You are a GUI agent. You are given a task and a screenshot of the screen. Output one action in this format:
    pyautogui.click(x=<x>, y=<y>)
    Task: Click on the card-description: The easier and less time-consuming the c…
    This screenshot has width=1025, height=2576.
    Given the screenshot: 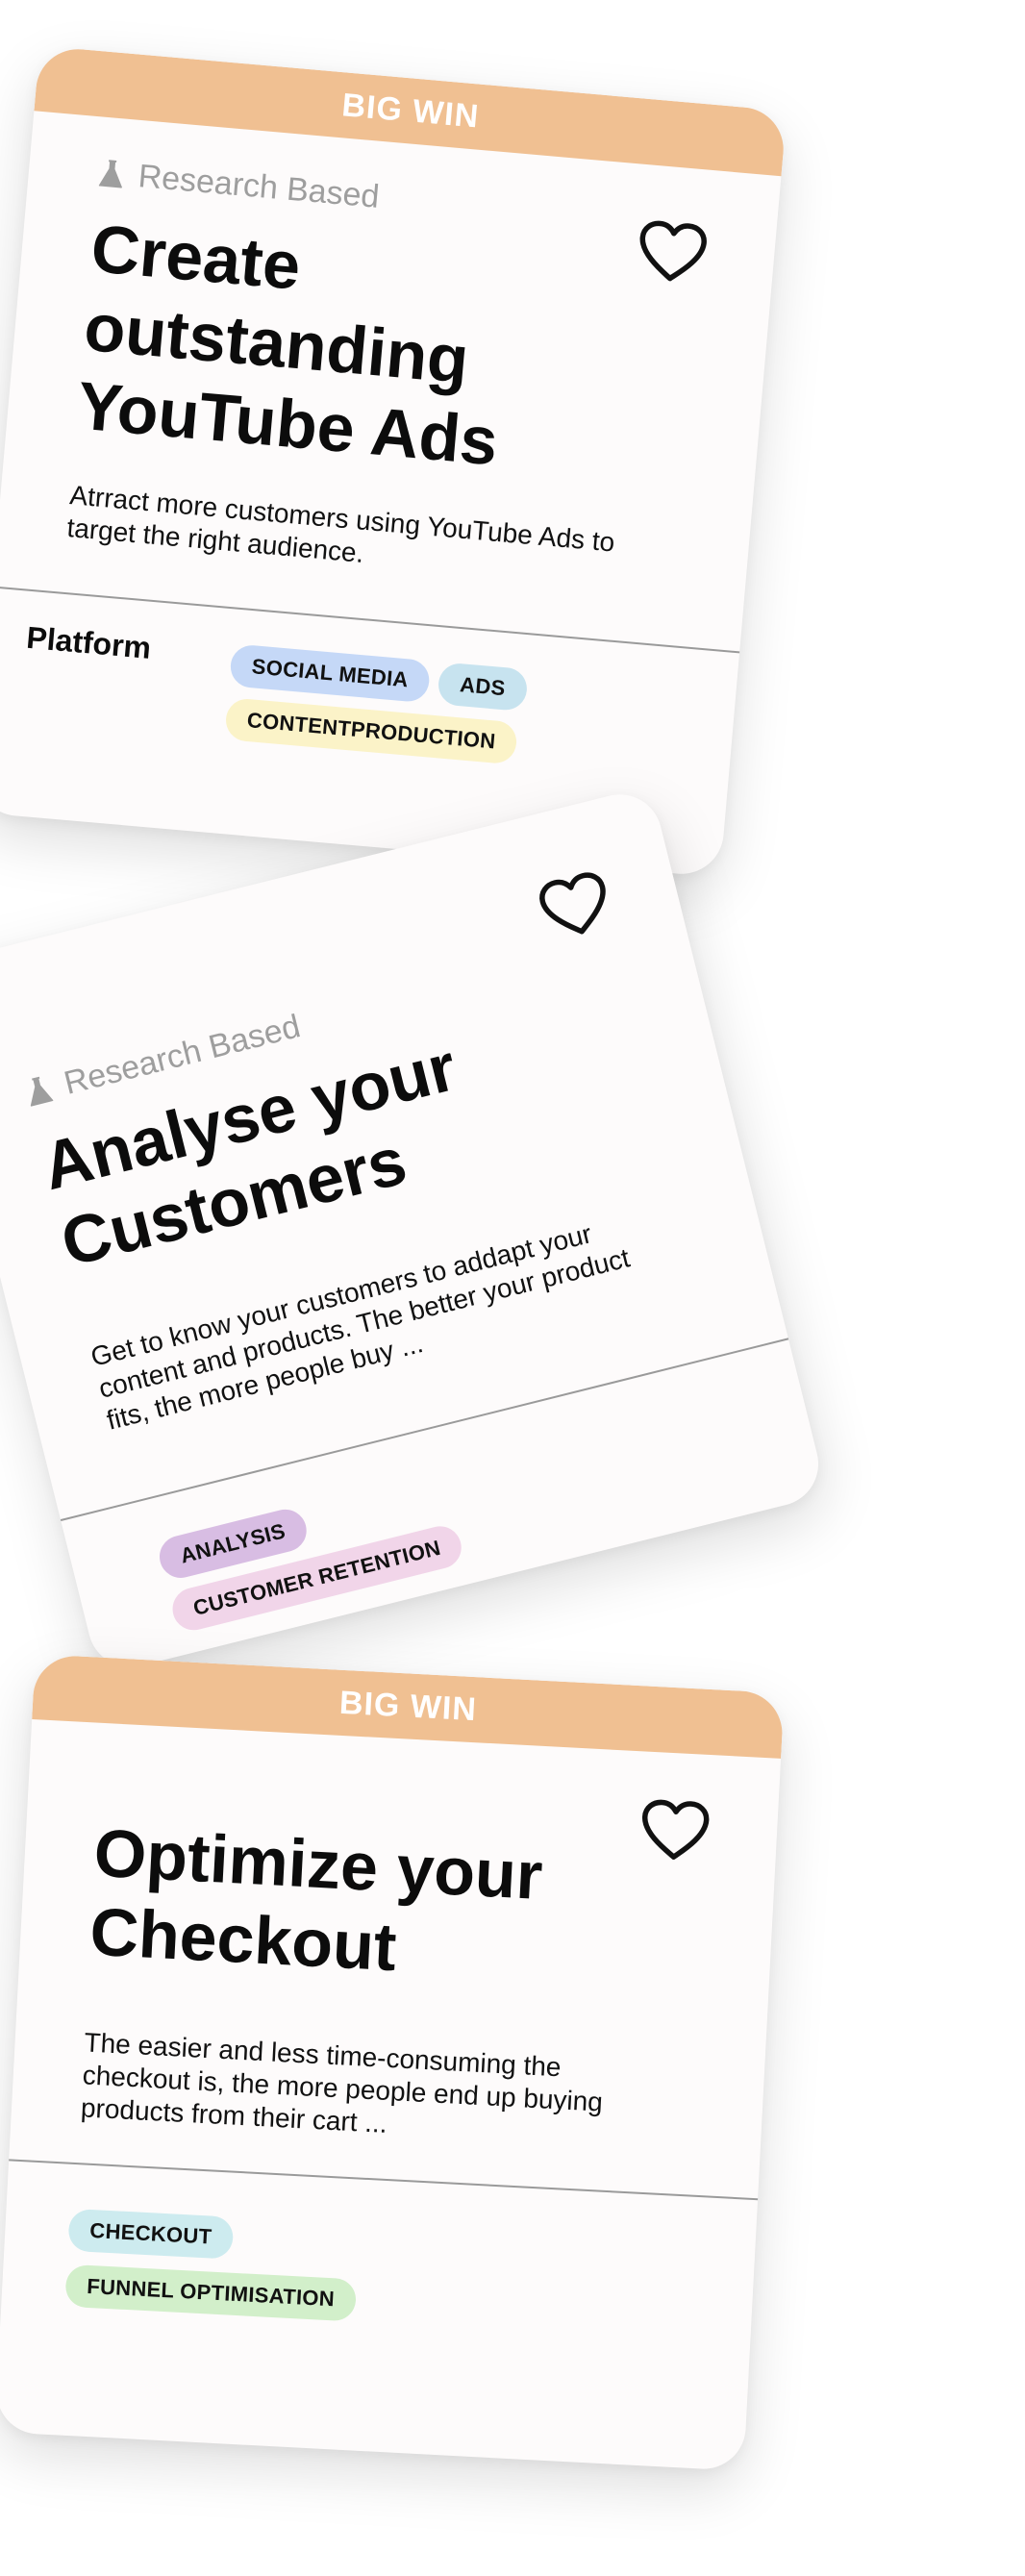 What is the action you would take?
    pyautogui.click(x=342, y=2082)
    